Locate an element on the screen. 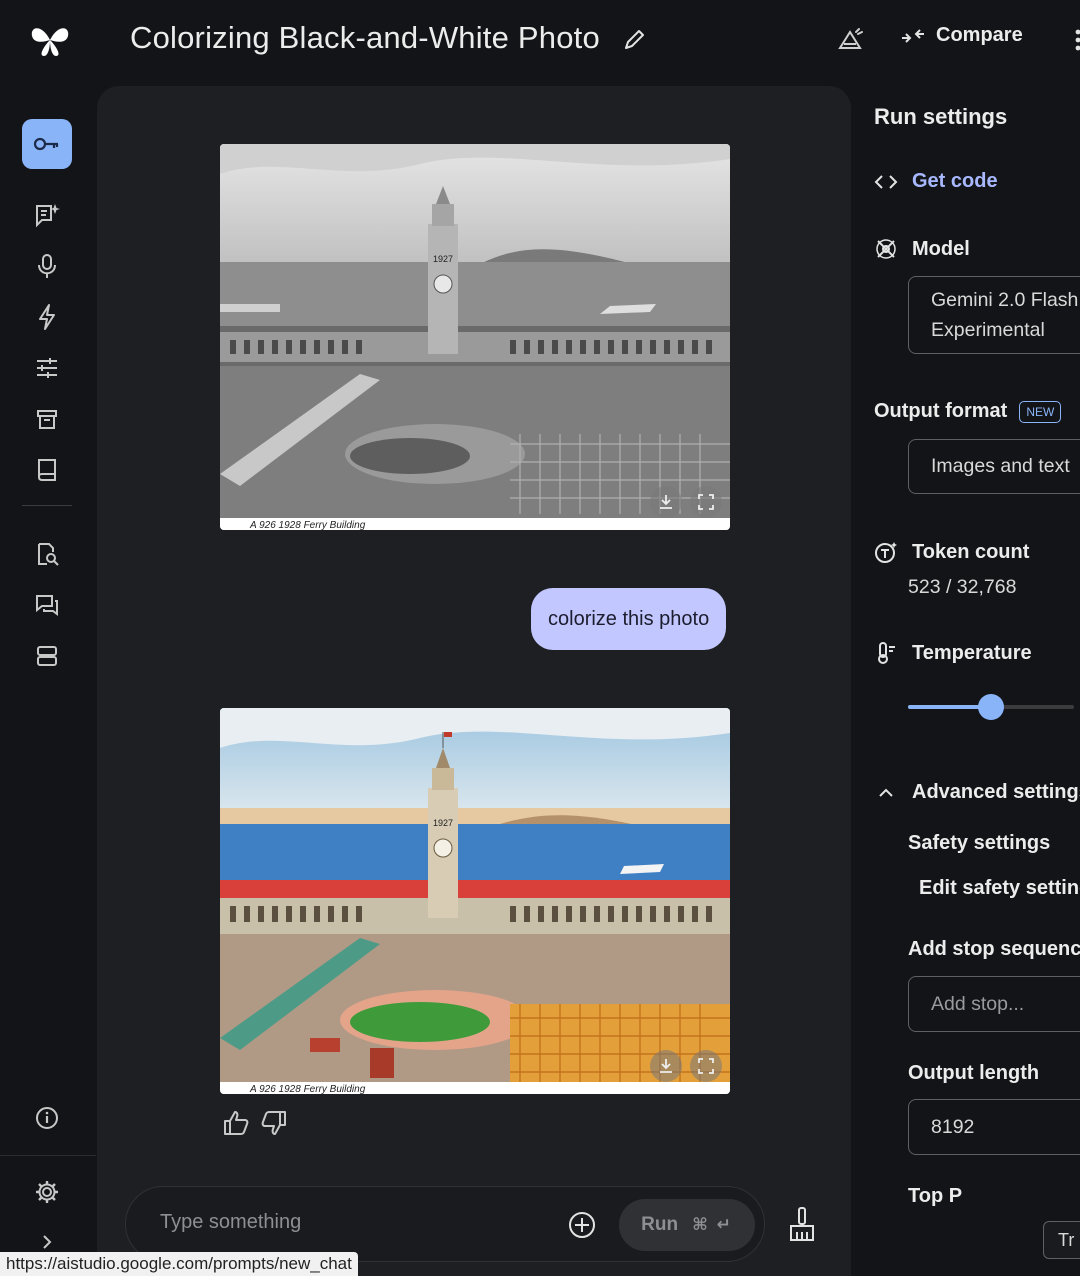 The width and height of the screenshot is (1080, 1276). model-select: Gemini 2.0 Flash Experimental is located at coordinates (994, 315).